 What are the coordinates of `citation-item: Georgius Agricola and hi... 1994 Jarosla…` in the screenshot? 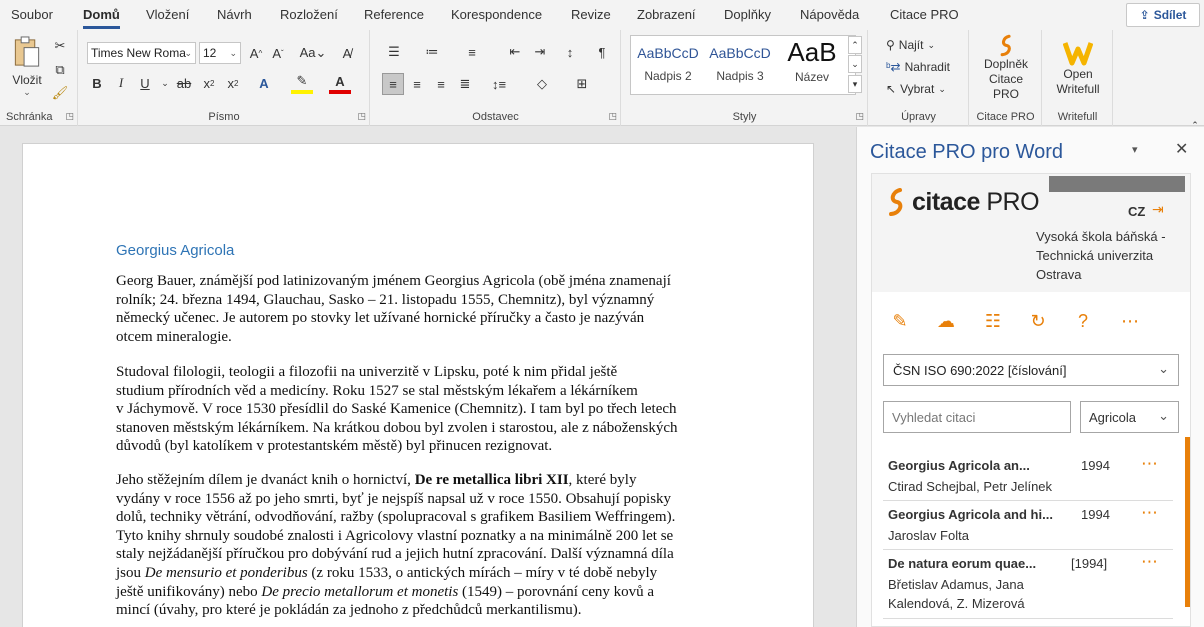 It's located at (1028, 525).